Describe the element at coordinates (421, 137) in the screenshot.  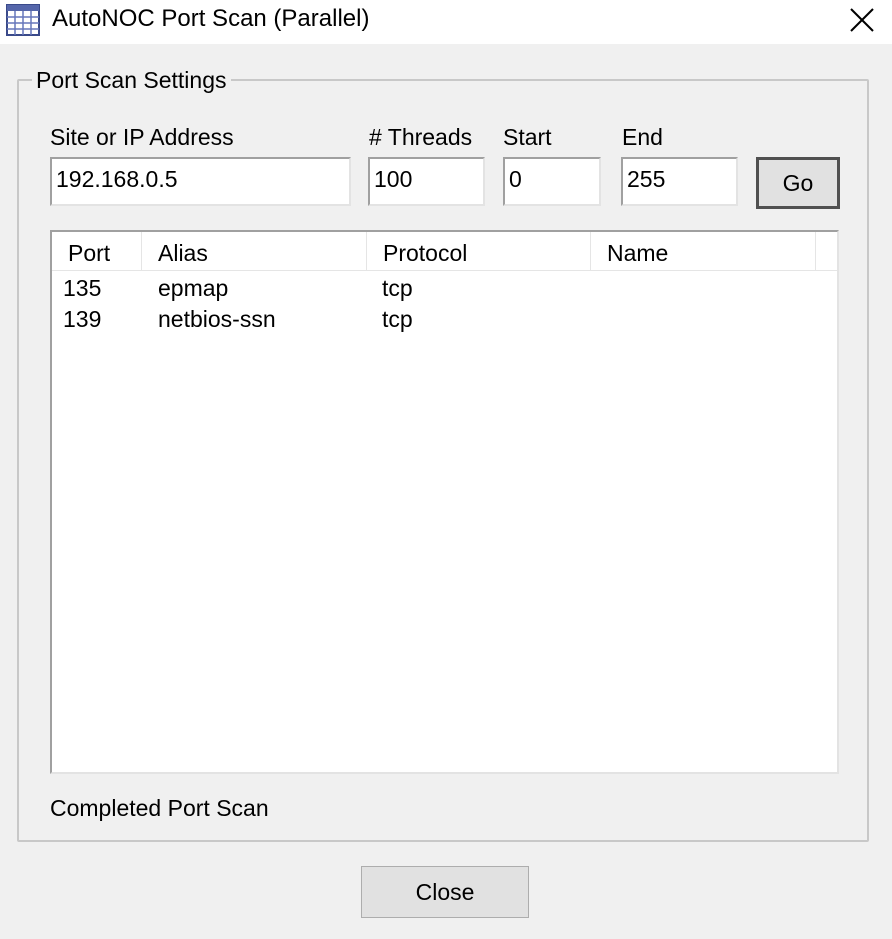
I see `threads-label: # Threads` at that location.